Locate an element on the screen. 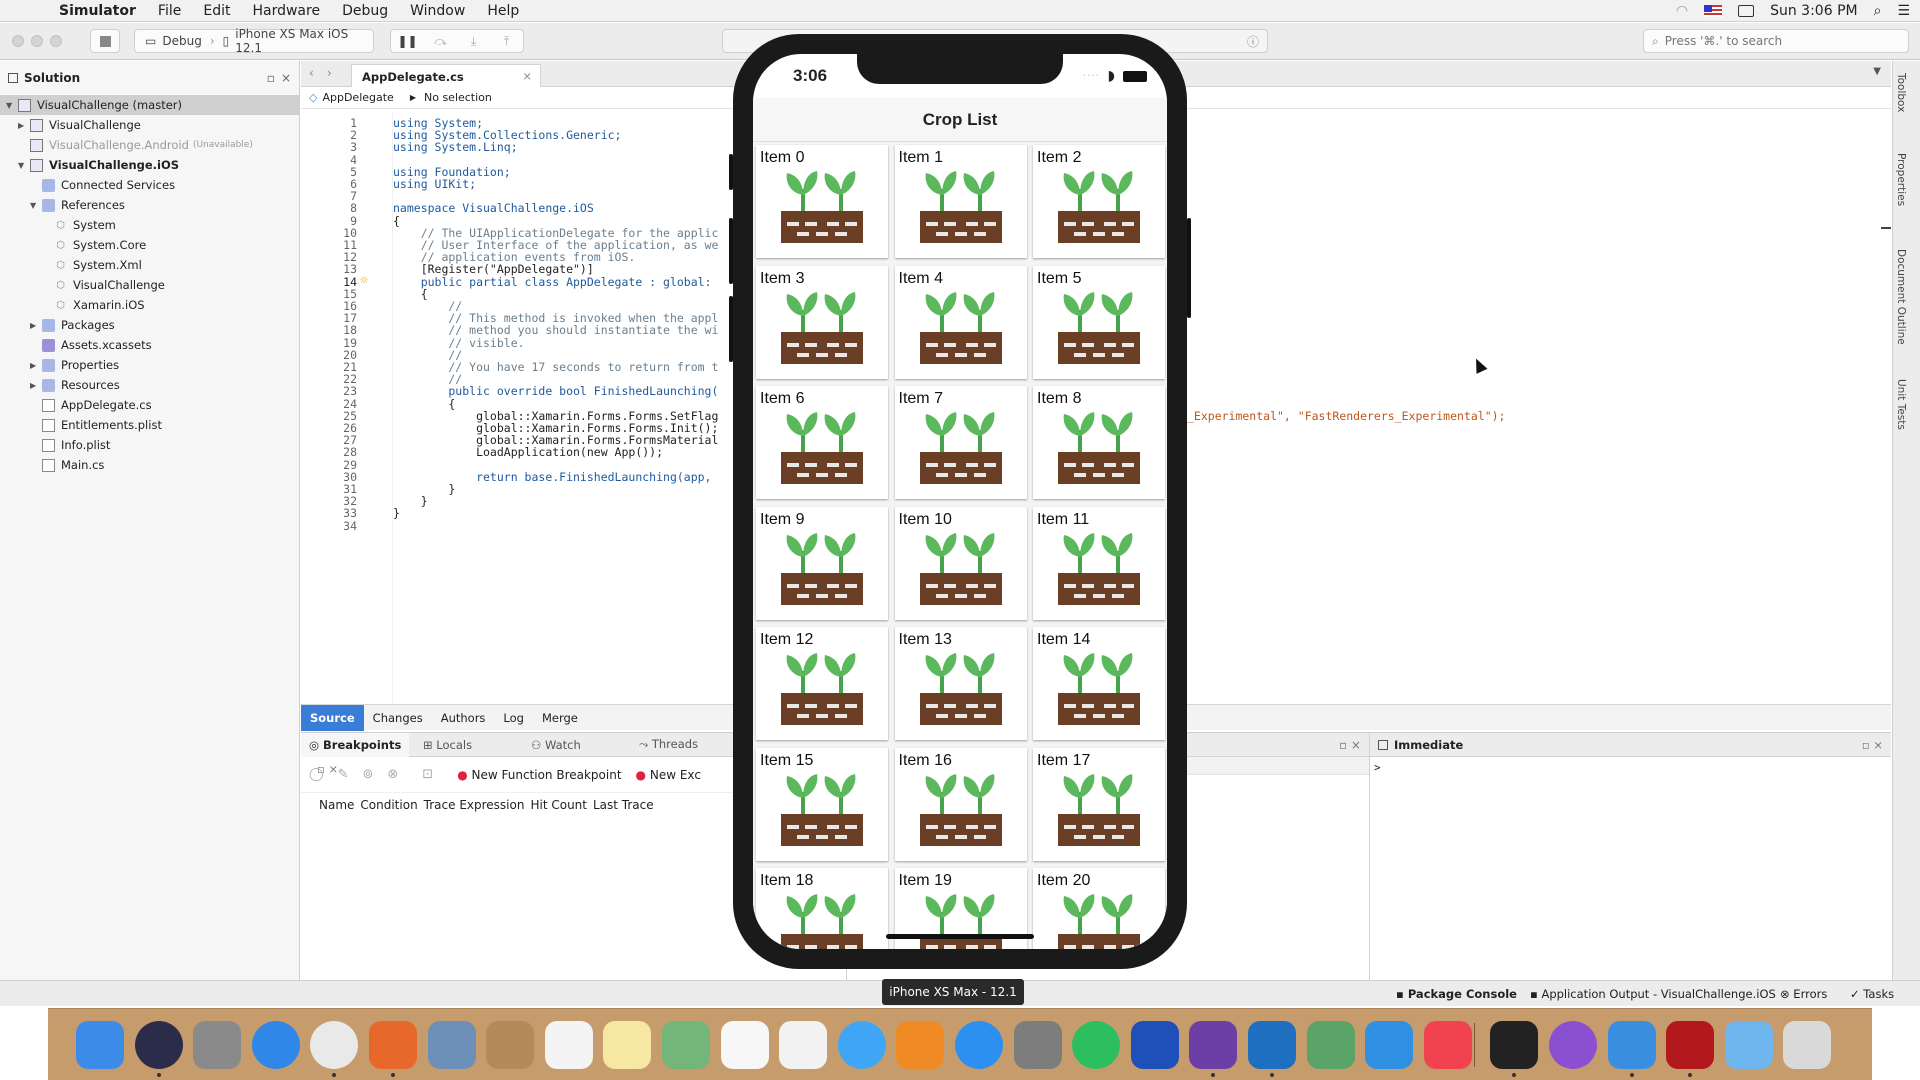 This screenshot has height=1080, width=1920. status-info-icon: ⓘ is located at coordinates (1253, 41).